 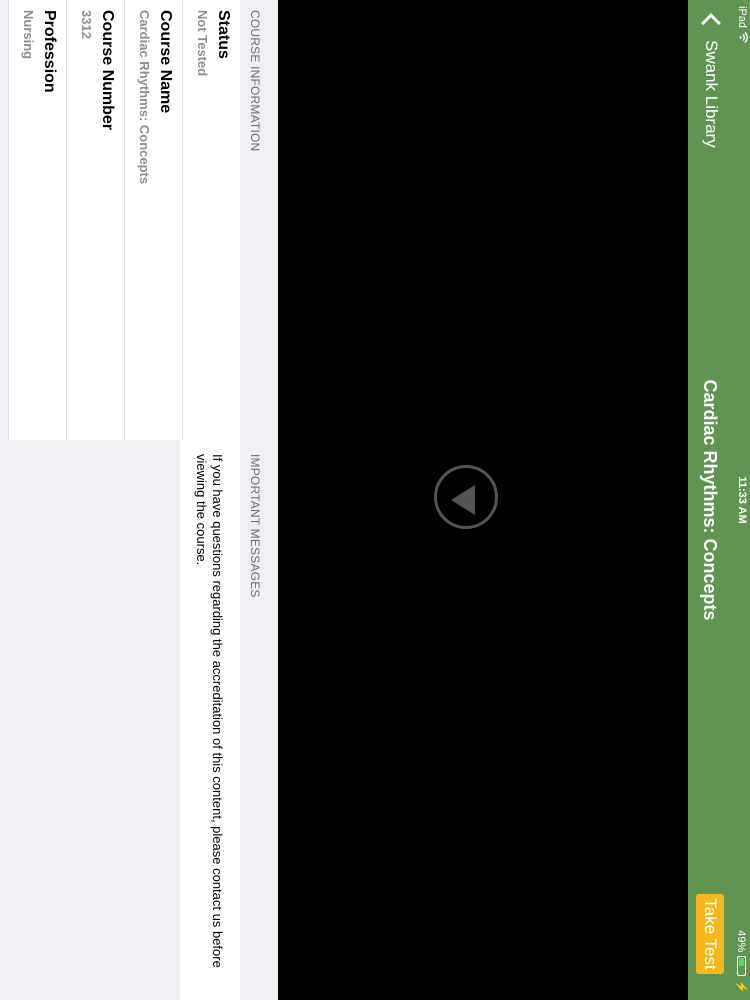 I want to click on course-information-header: COURSE INFORMATION, so click(x=255, y=81).